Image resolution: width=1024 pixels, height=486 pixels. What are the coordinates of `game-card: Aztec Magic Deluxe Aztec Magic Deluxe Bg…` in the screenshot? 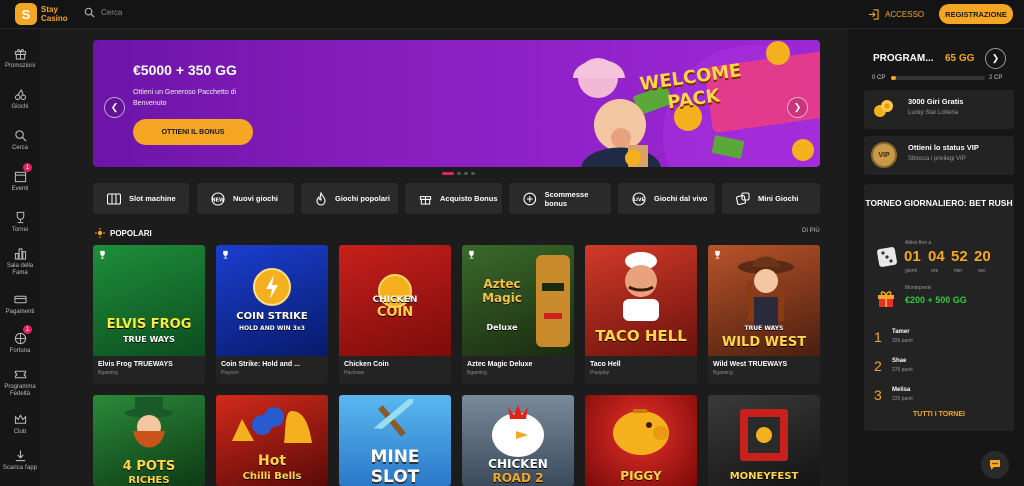 It's located at (518, 314).